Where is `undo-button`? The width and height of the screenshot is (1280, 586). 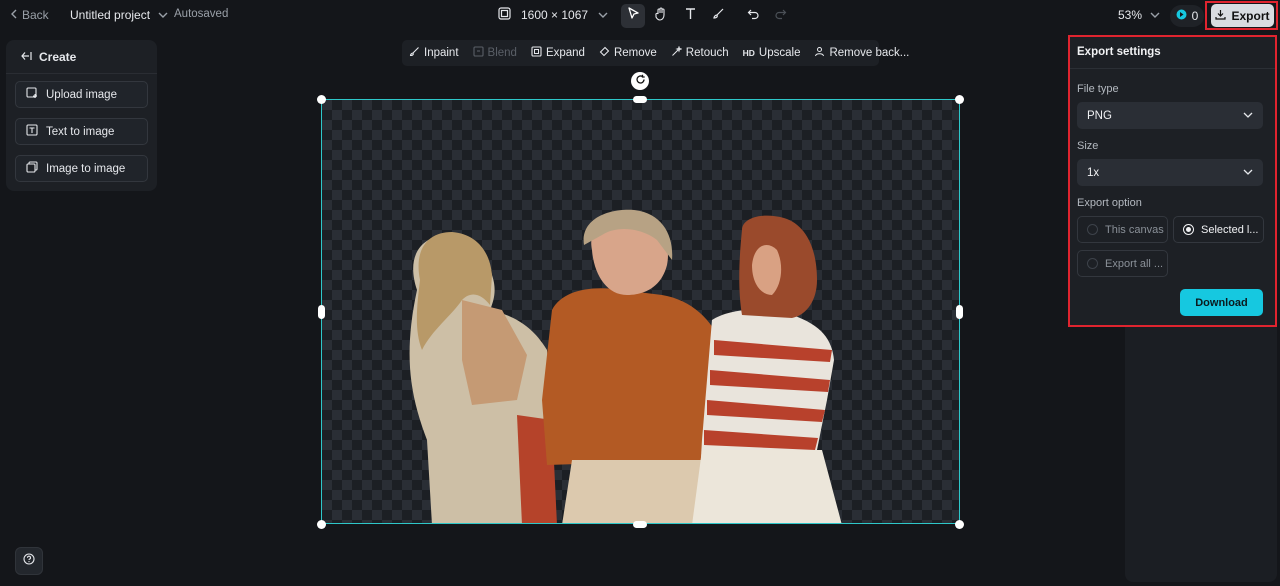
undo-button is located at coordinates (753, 16).